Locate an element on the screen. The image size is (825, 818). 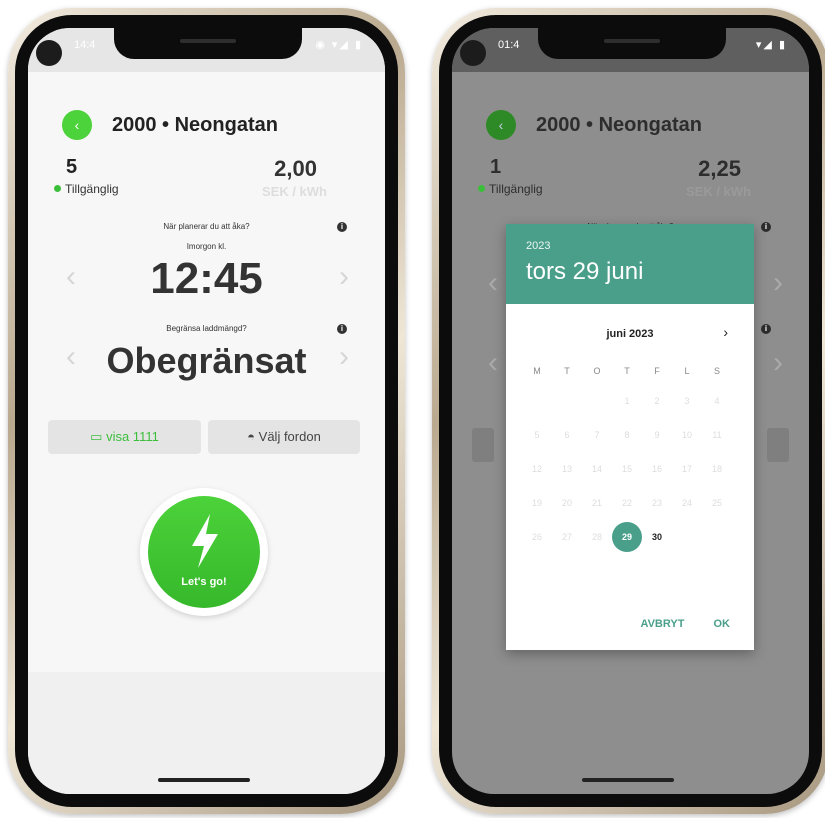
day-cell: 27 is located at coordinates (566, 537).